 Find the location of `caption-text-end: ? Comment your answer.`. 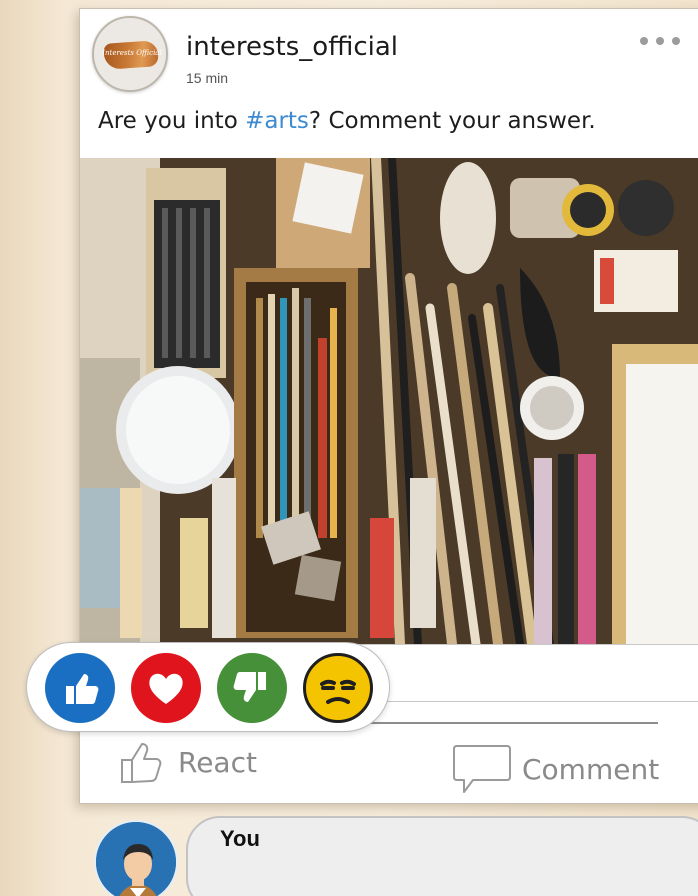

caption-text-end: ? Comment your answer. is located at coordinates (452, 121).